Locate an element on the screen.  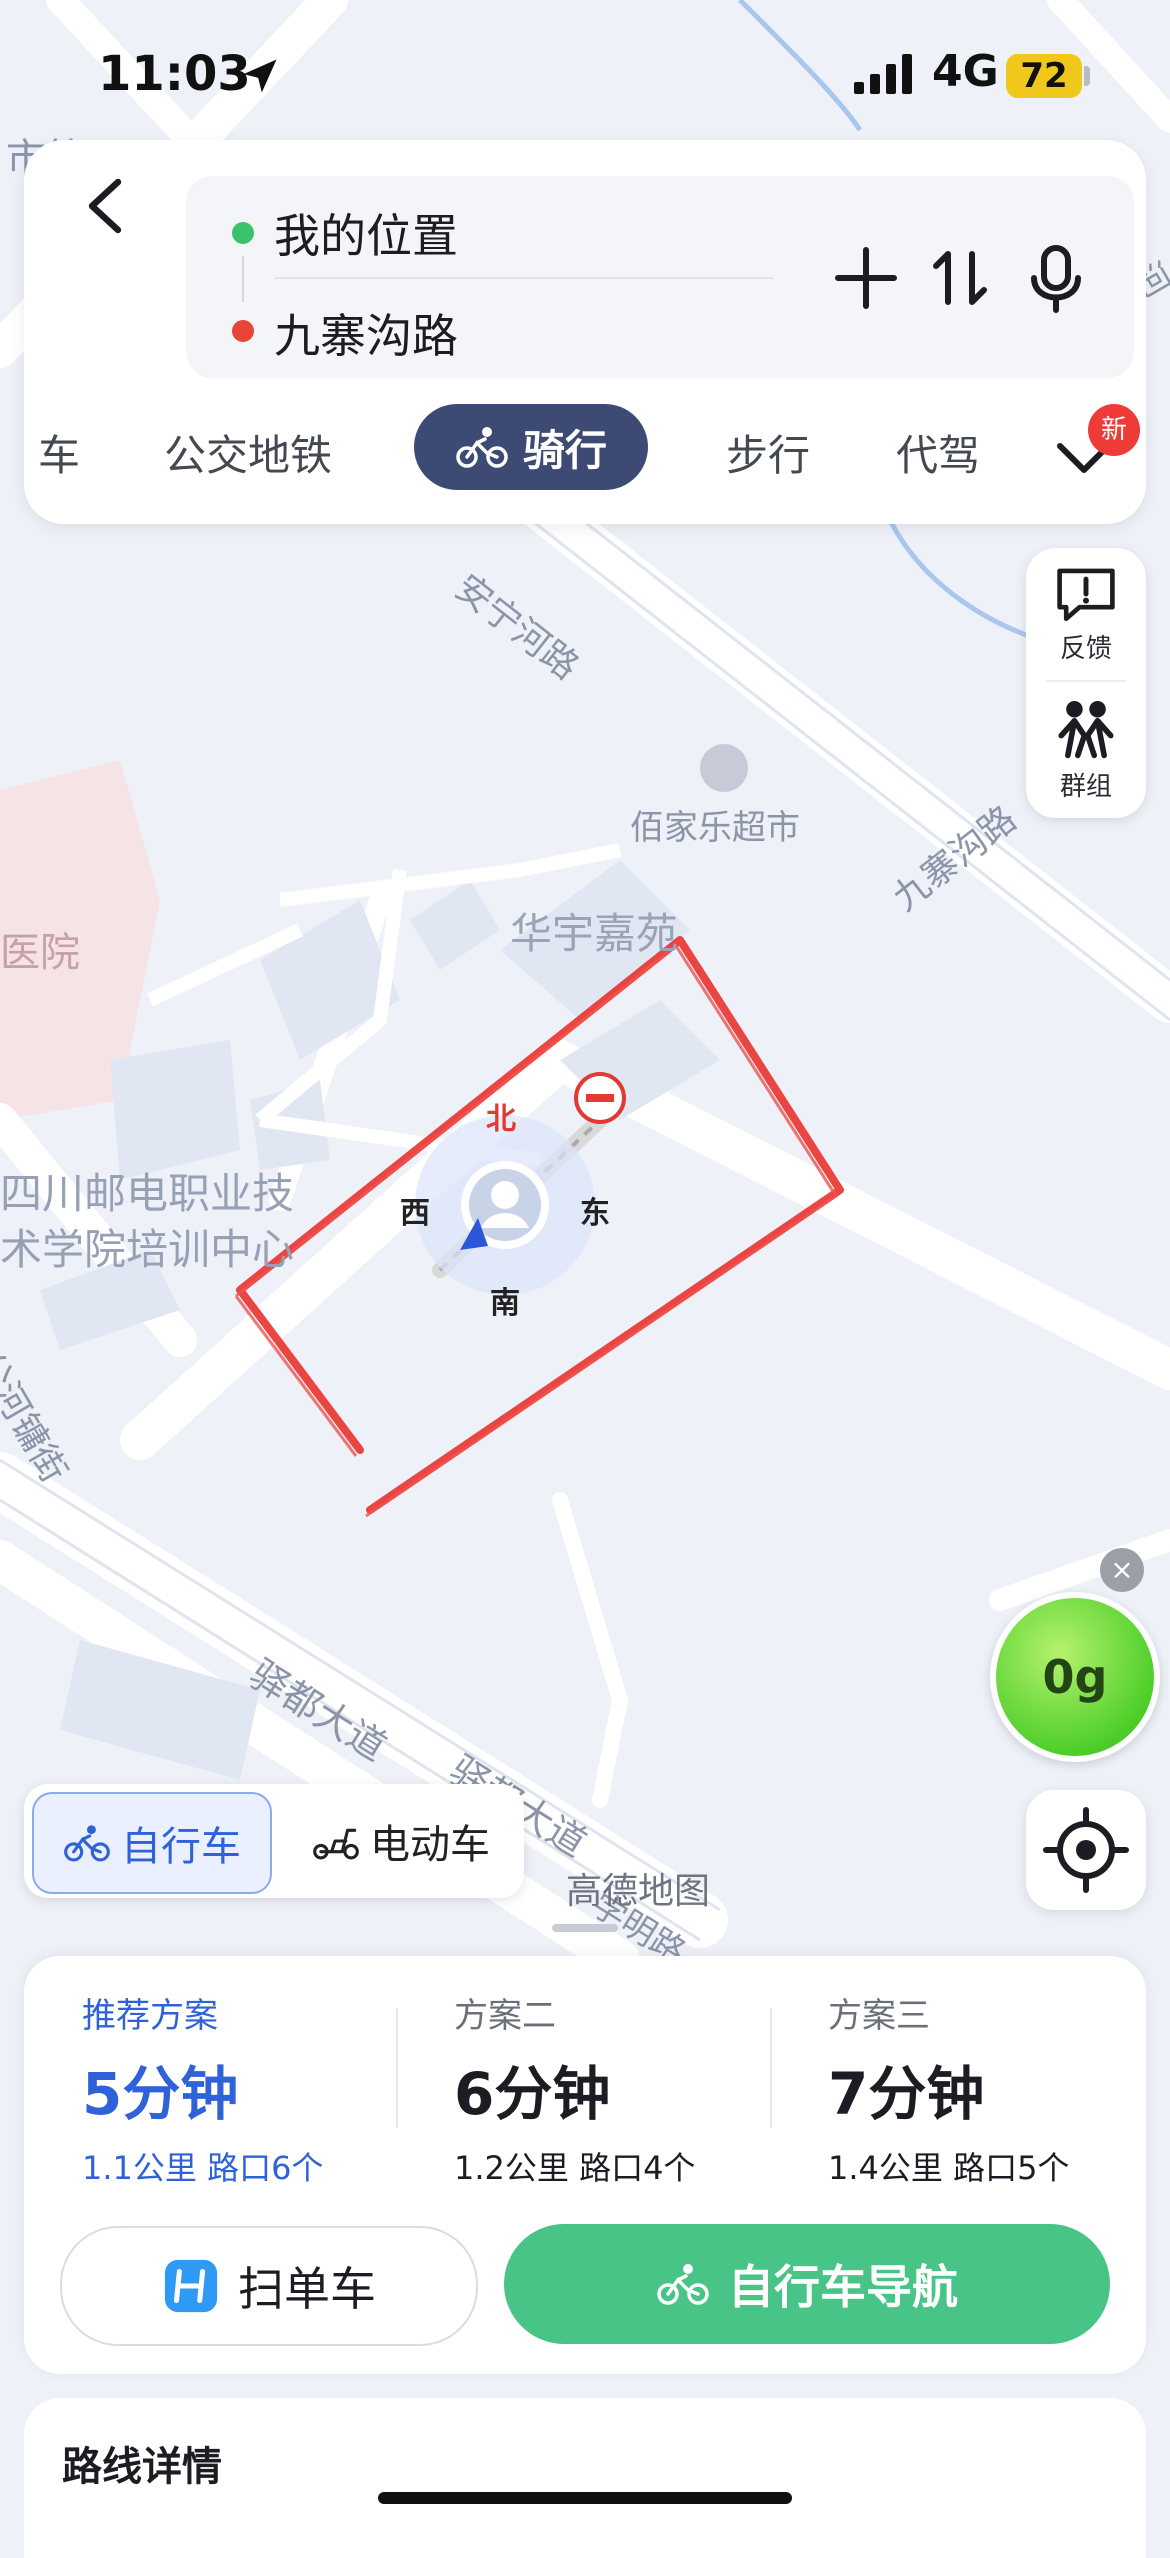
inputs-divider is located at coordinates (524, 278).